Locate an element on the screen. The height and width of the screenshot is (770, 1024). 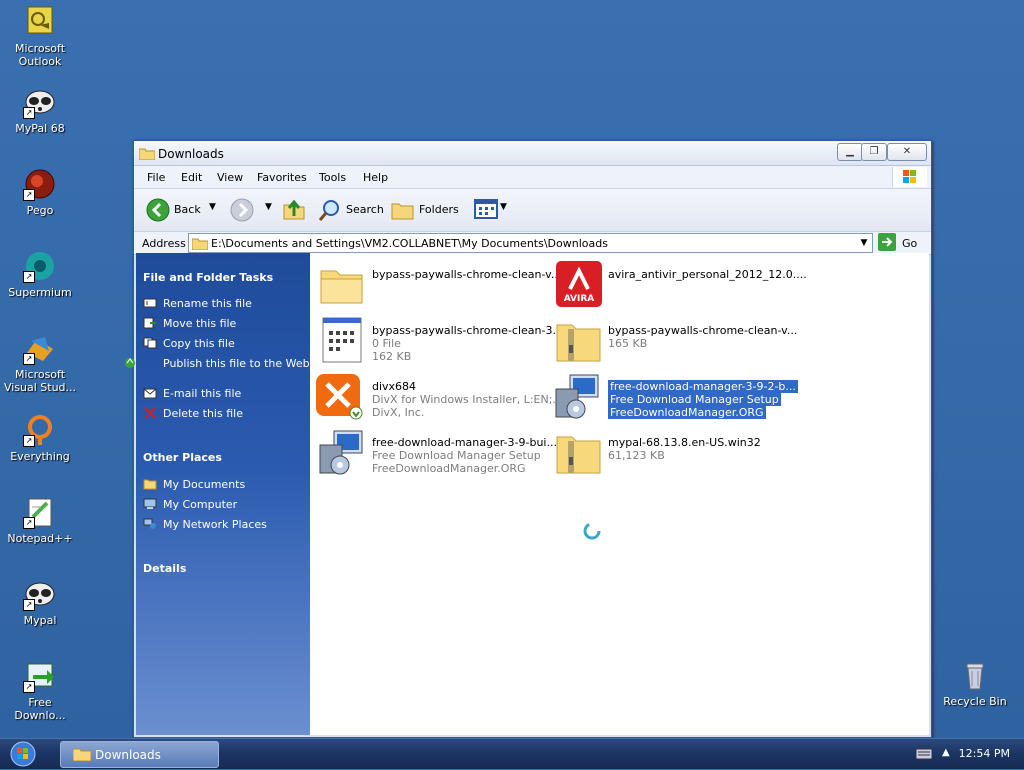
start-button is located at coordinates (23, 754).